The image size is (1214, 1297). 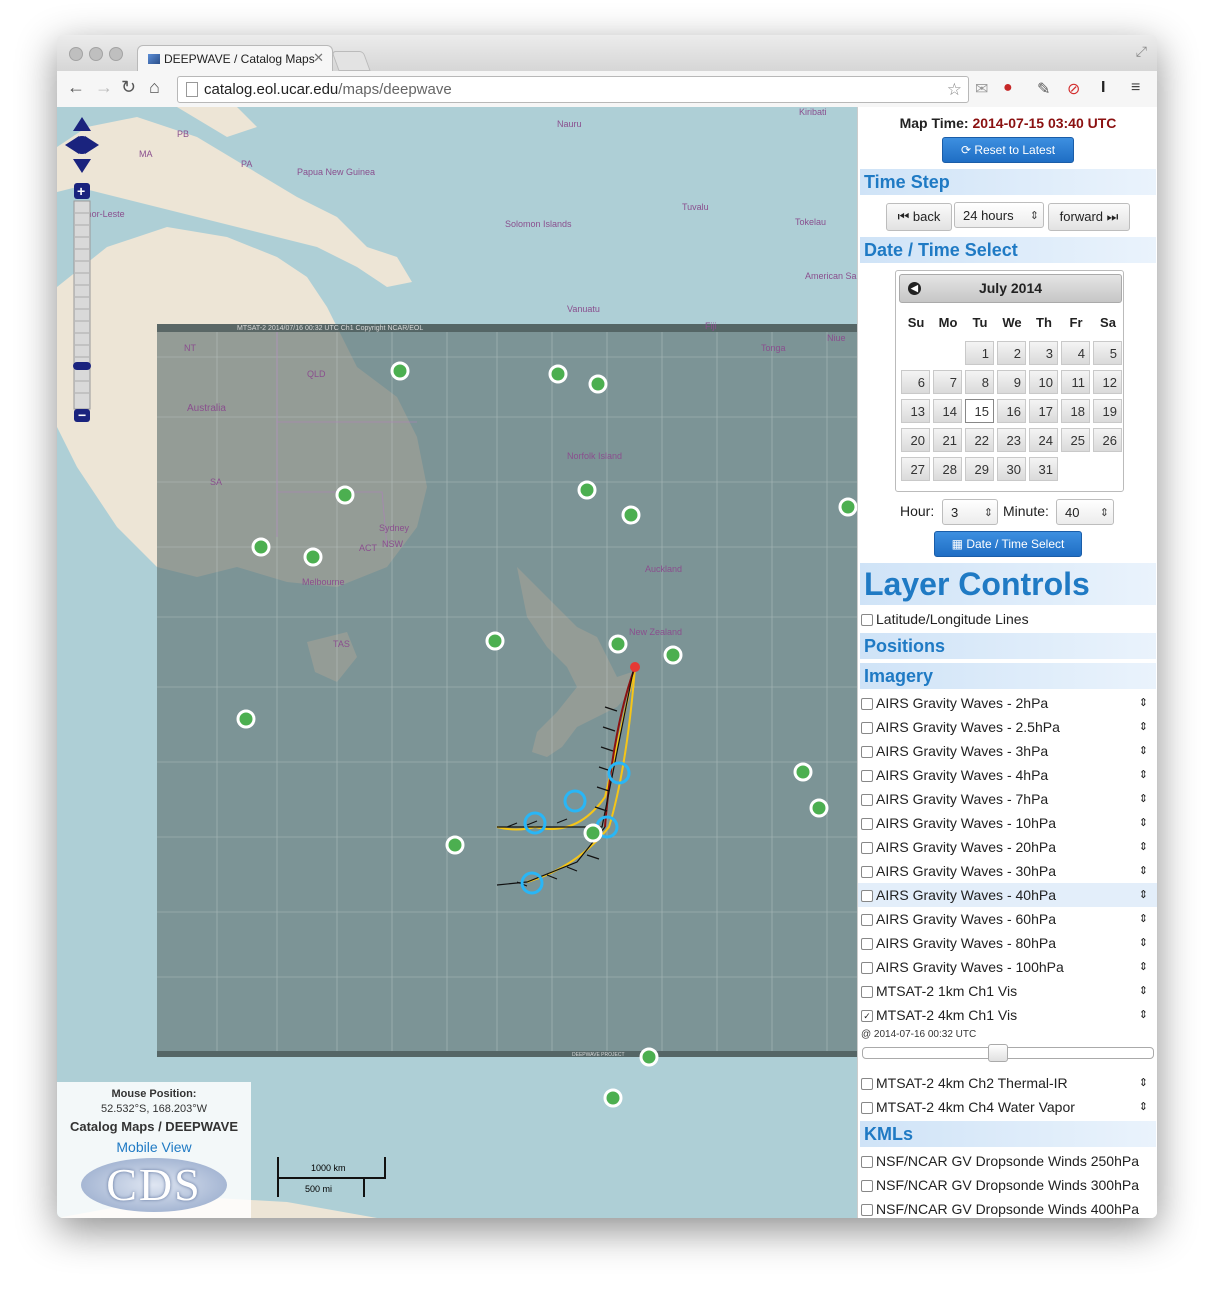 What do you see at coordinates (1073, 89) in the screenshot?
I see `stop-icon: ⊘` at bounding box center [1073, 89].